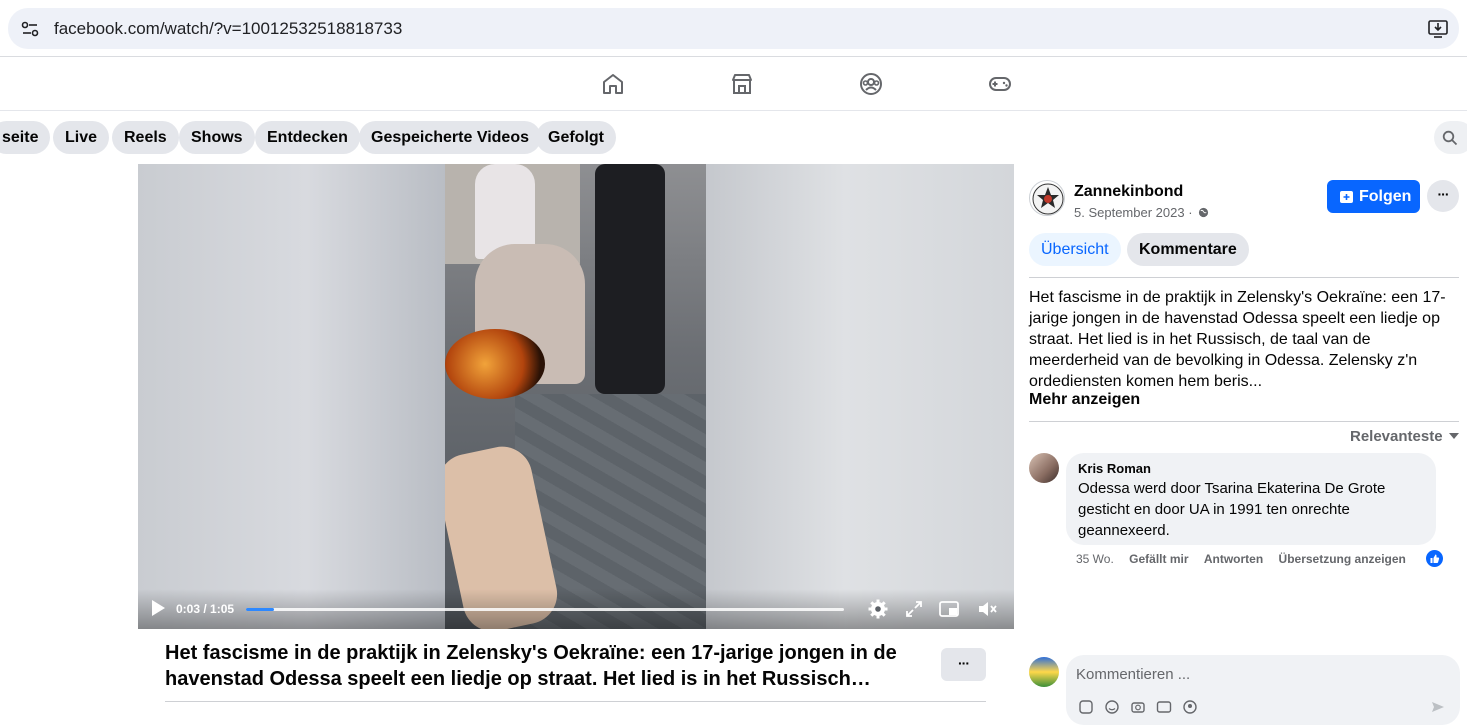 The image size is (1467, 725). What do you see at coordinates (145, 137) in the screenshot?
I see `tab-reels: Reels` at bounding box center [145, 137].